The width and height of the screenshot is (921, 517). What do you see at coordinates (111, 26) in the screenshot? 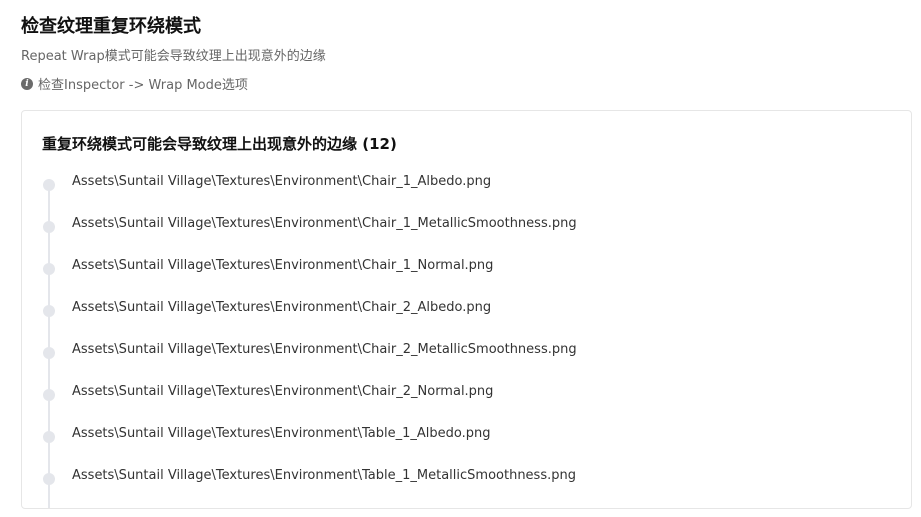
I see `page-title: 检查纹理重复环绕模式` at bounding box center [111, 26].